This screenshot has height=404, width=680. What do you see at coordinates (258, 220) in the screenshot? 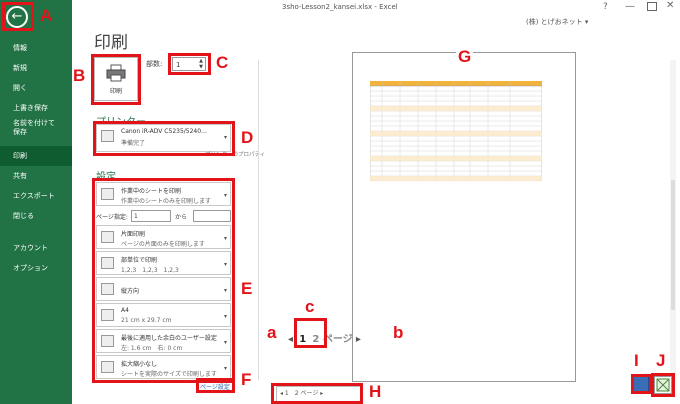
I see `preview-divider` at bounding box center [258, 220].